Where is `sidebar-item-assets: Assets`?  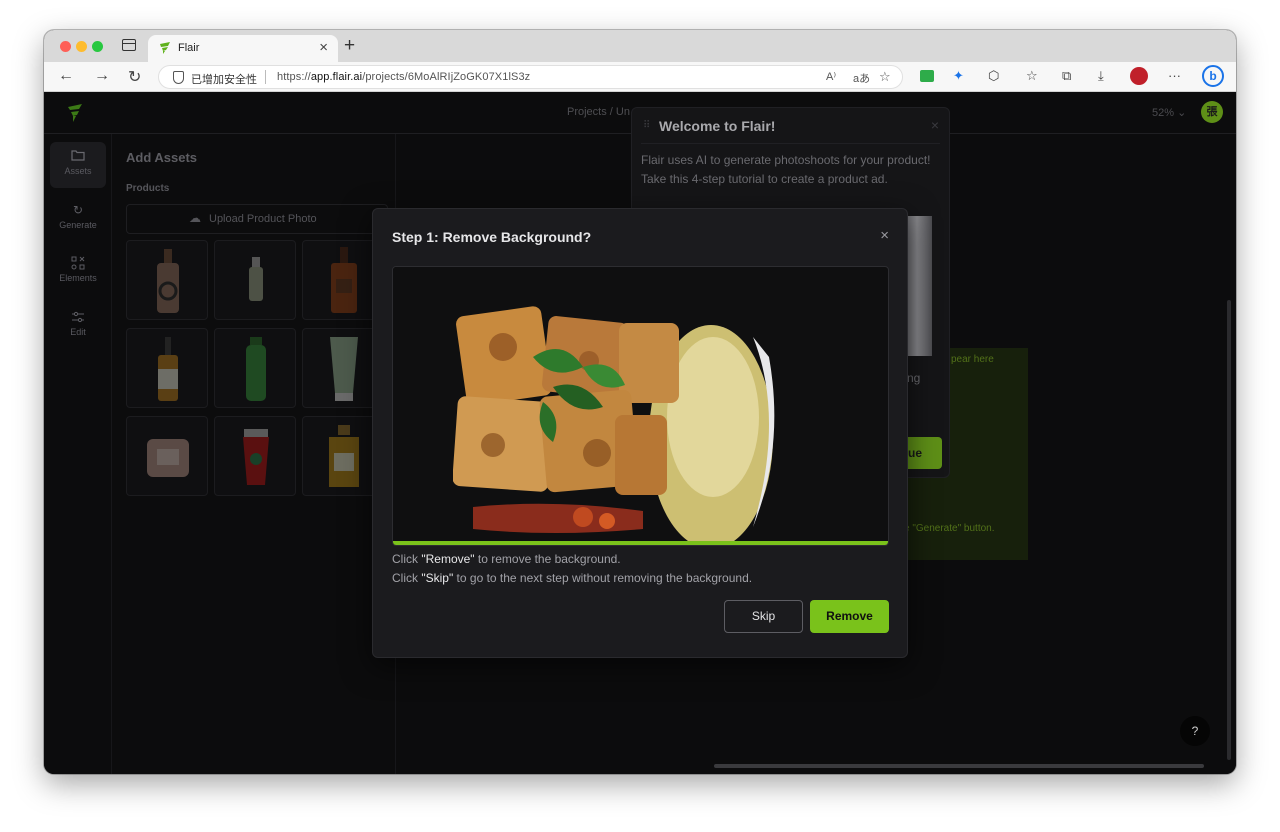 sidebar-item-assets: Assets is located at coordinates (78, 165).